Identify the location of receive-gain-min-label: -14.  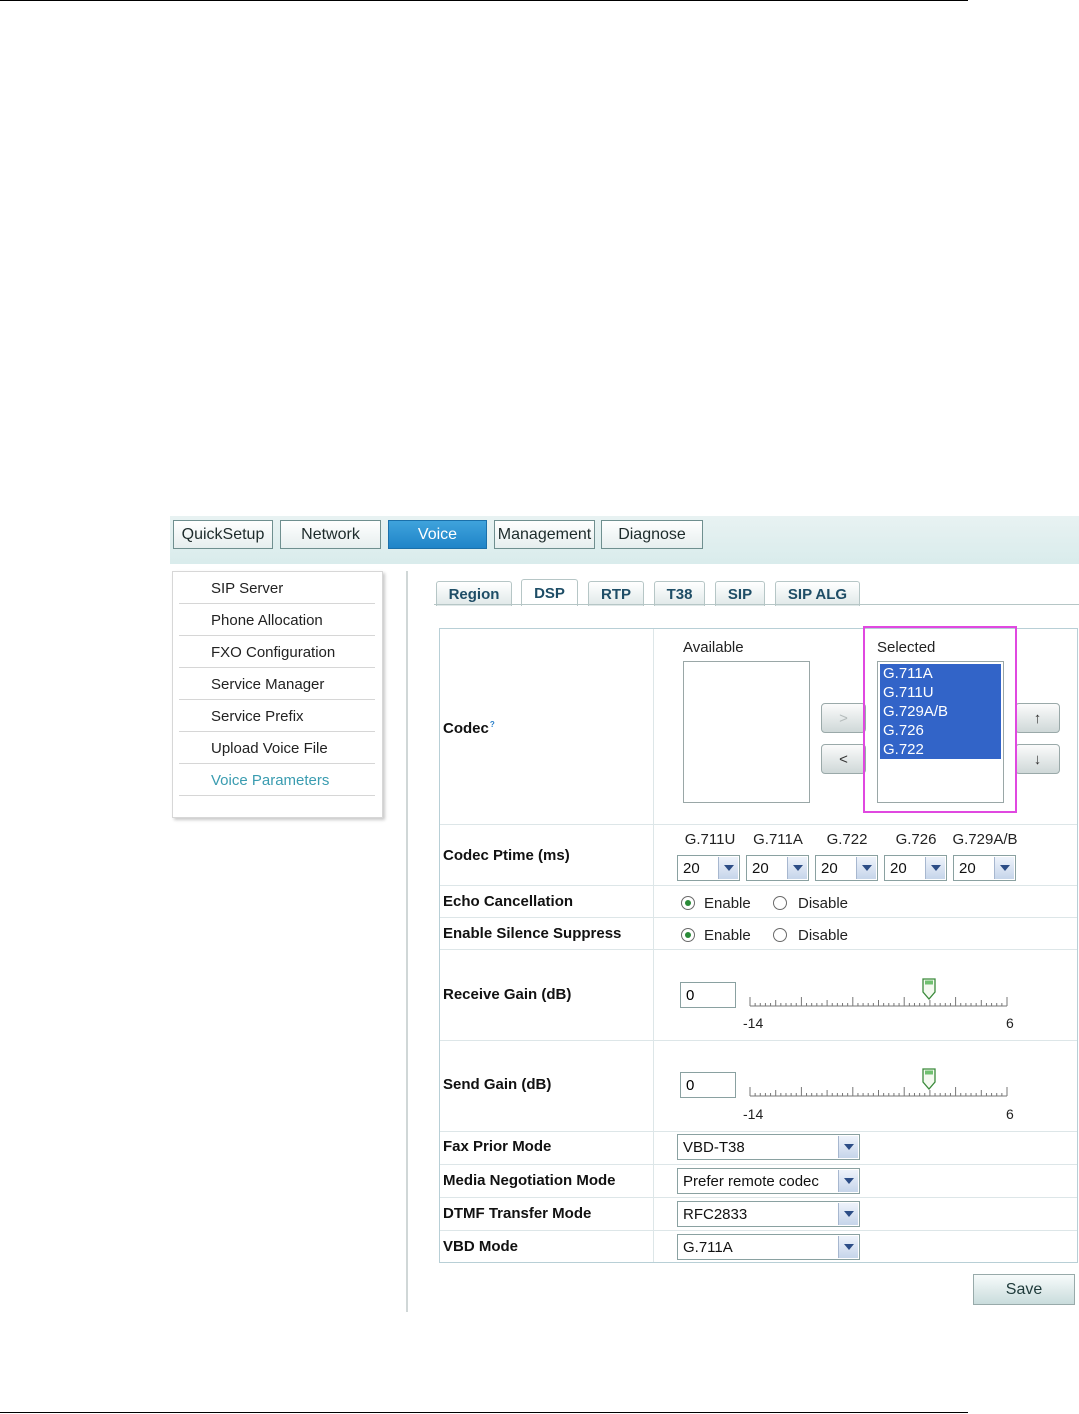
(753, 1023).